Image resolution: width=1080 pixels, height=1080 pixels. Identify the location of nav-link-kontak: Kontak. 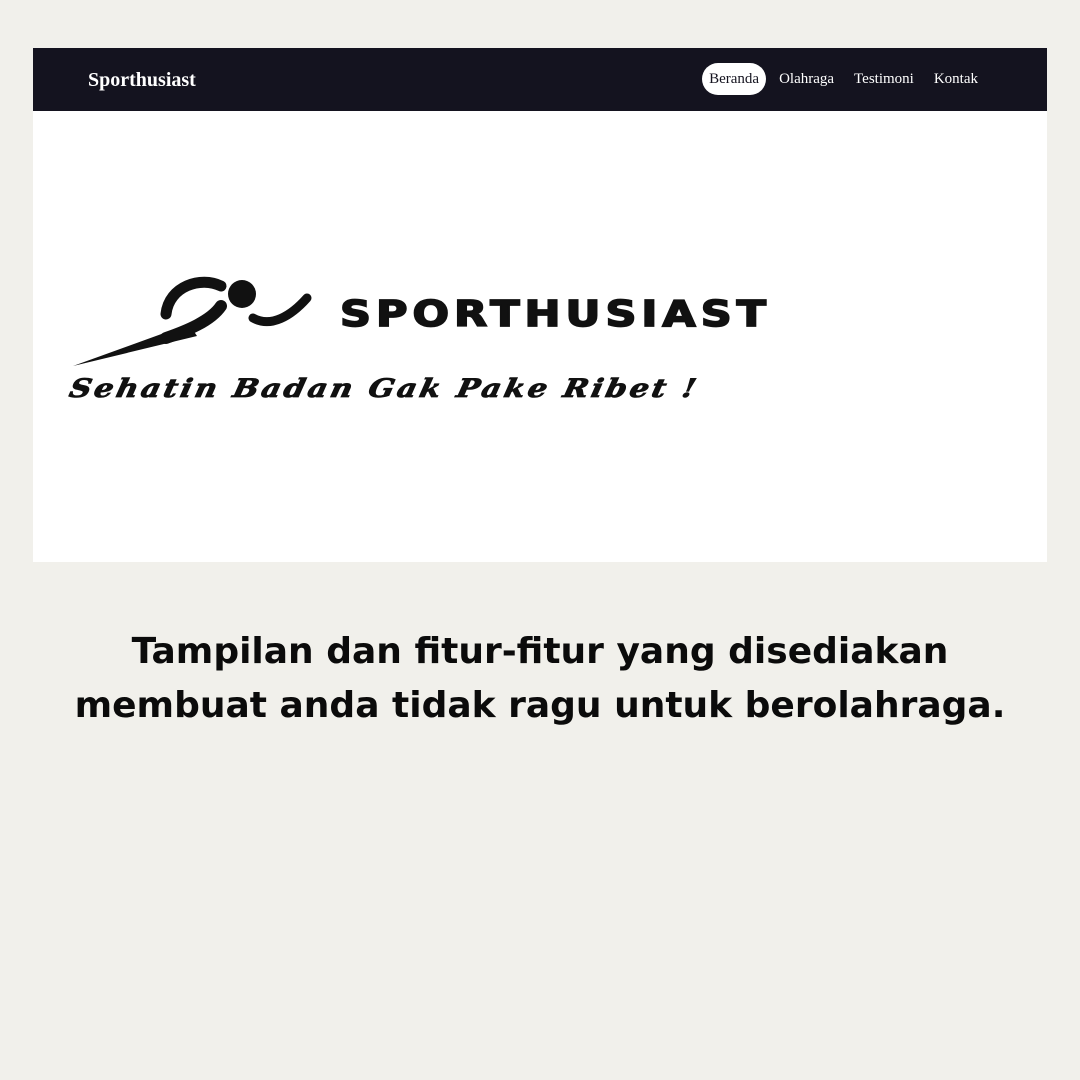
(956, 79).